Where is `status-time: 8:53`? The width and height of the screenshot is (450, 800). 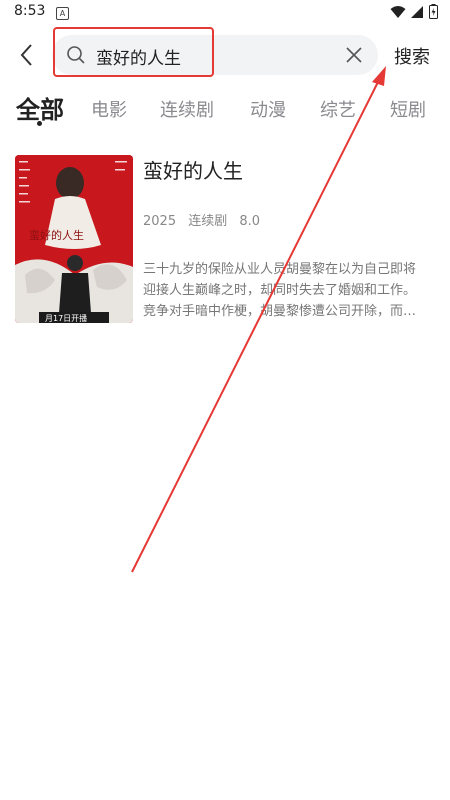 status-time: 8:53 is located at coordinates (30, 11).